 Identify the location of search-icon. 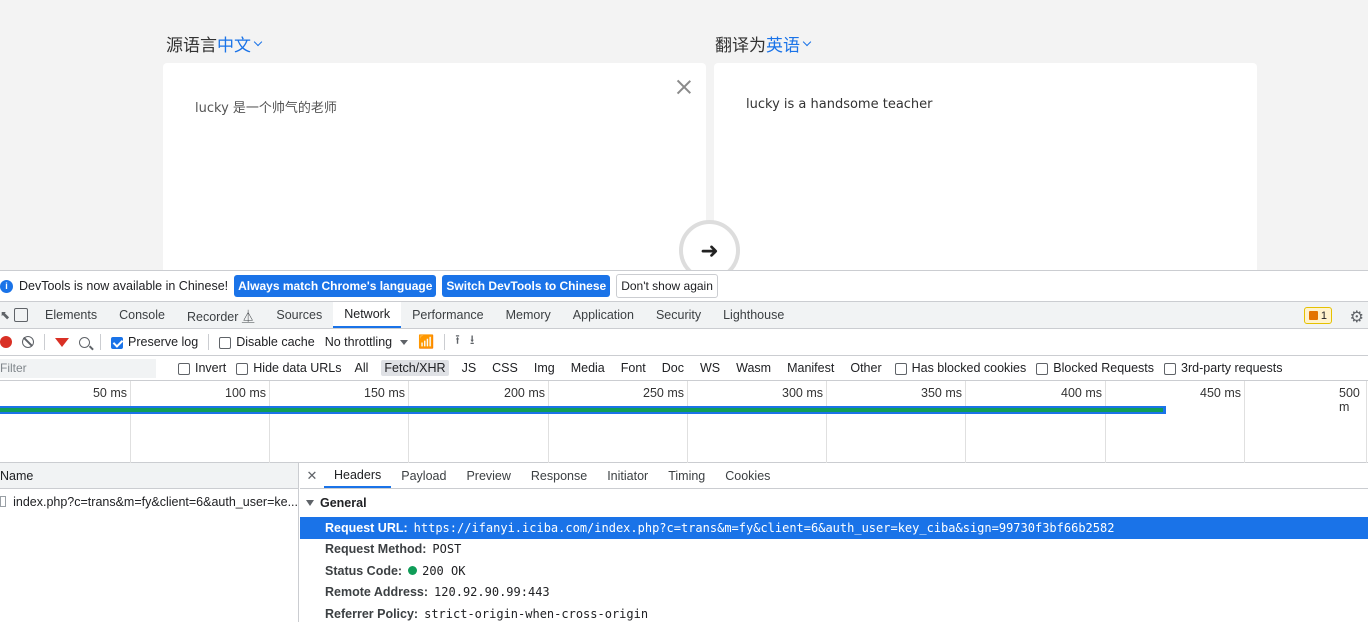
(84, 342).